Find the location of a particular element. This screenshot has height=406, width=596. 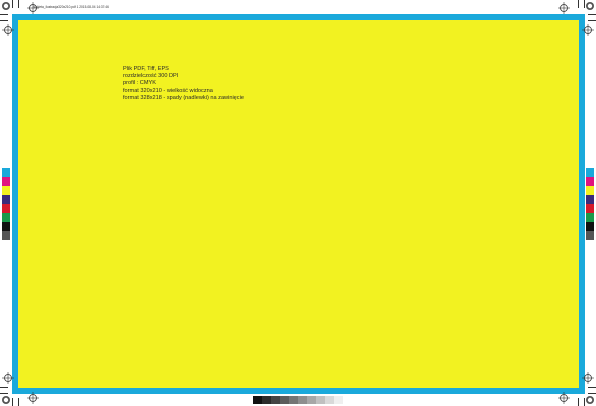

color-bar-left is located at coordinates (6, 204).